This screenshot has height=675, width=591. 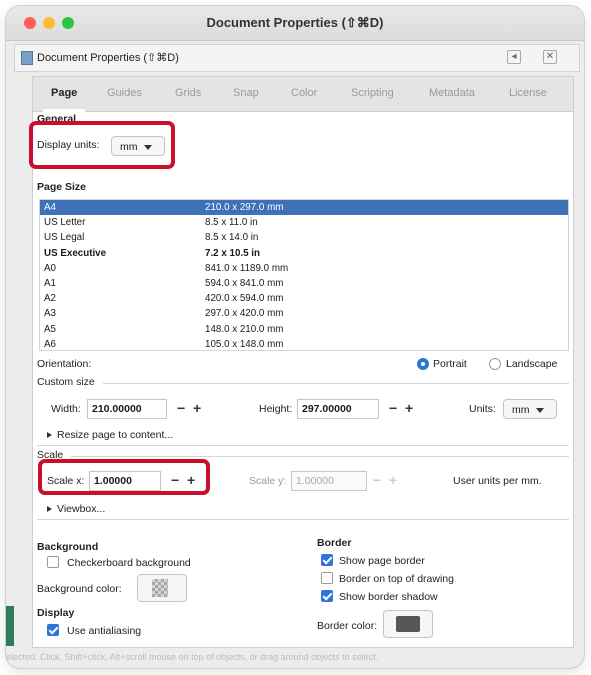 What do you see at coordinates (388, 597) in the screenshot?
I see `border-shadow-label: Show border shadow` at bounding box center [388, 597].